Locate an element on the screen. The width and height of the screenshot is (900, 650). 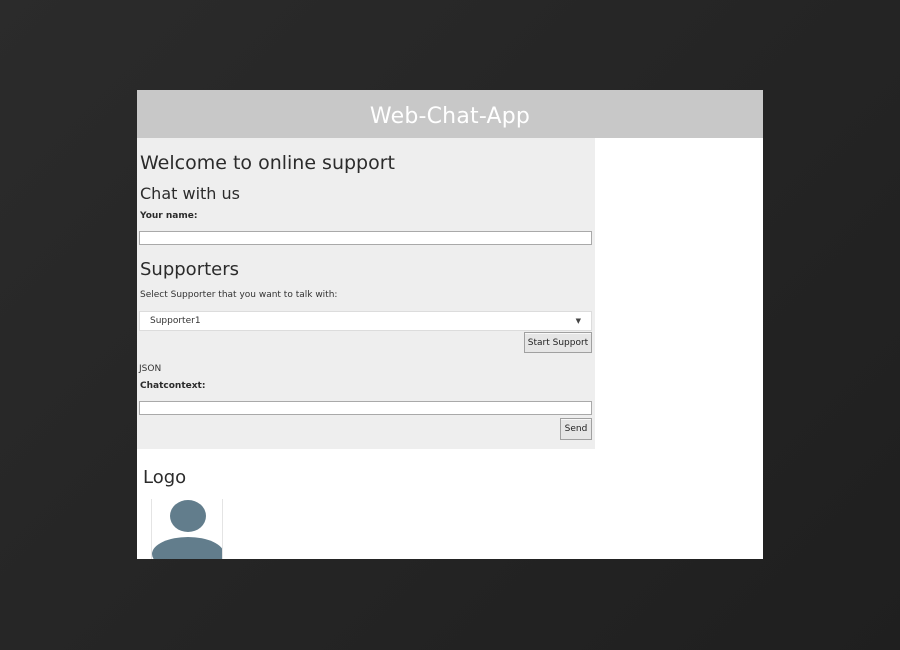
send-button: Send is located at coordinates (576, 429).